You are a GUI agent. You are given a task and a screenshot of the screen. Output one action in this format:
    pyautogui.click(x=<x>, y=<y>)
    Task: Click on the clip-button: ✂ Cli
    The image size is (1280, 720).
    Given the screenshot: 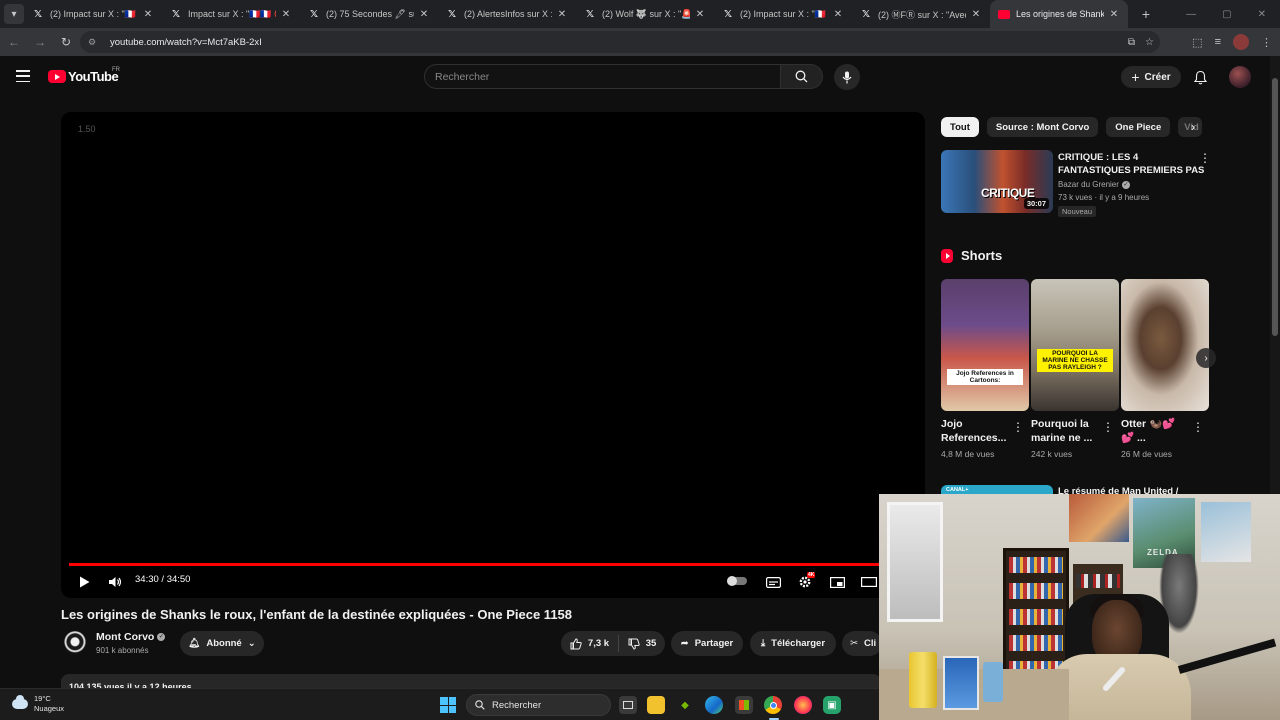 What is the action you would take?
    pyautogui.click(x=862, y=643)
    